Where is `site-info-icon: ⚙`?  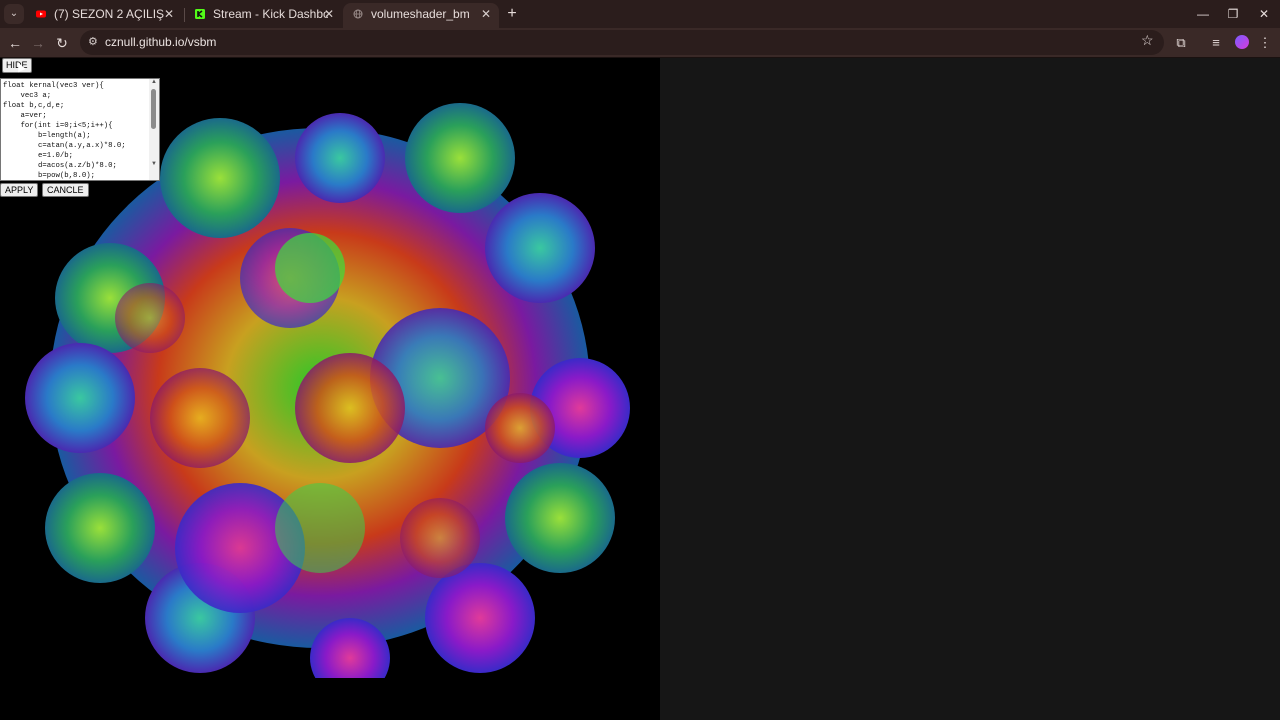 site-info-icon: ⚙ is located at coordinates (94, 42).